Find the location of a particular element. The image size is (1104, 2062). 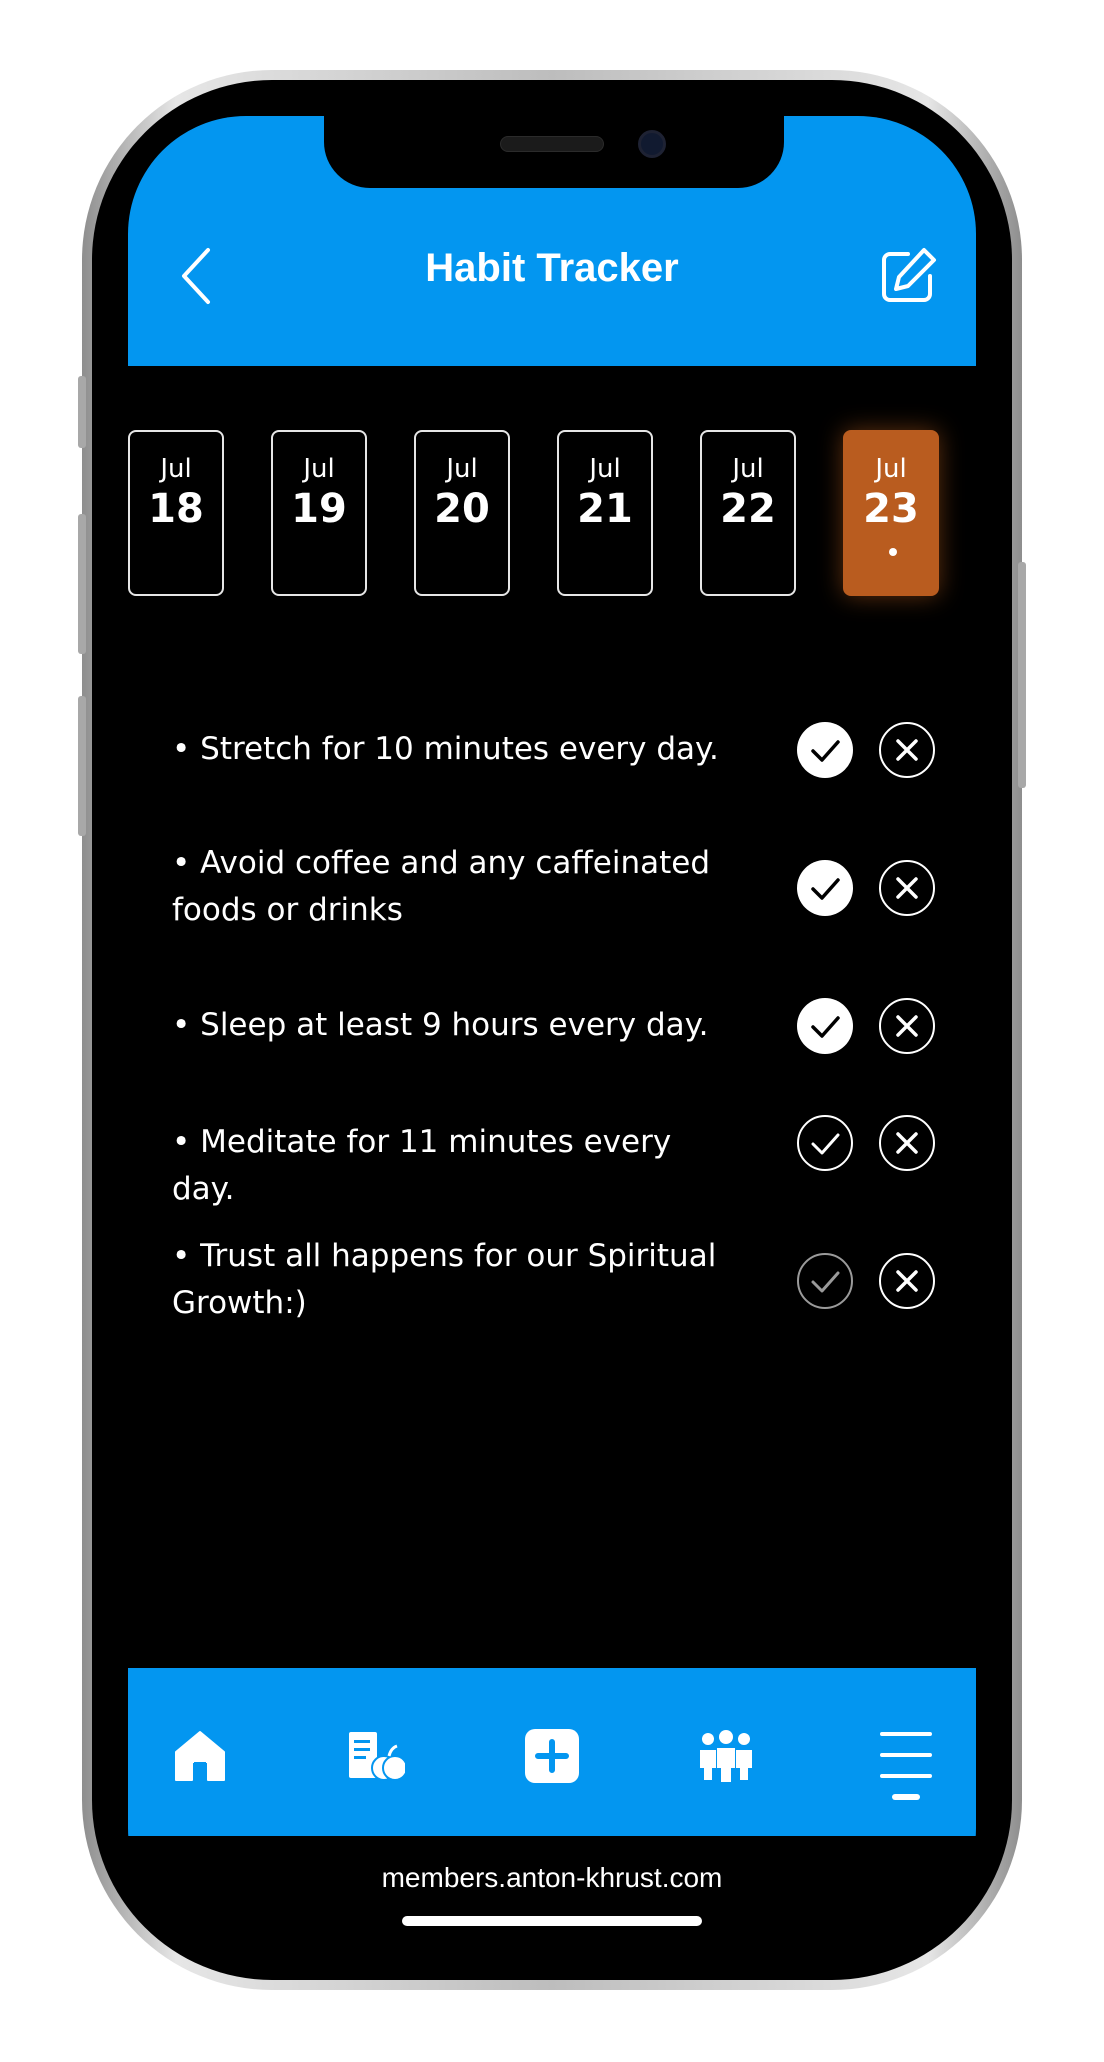

date-card-jul-19: Jul 19 is located at coordinates (319, 513).